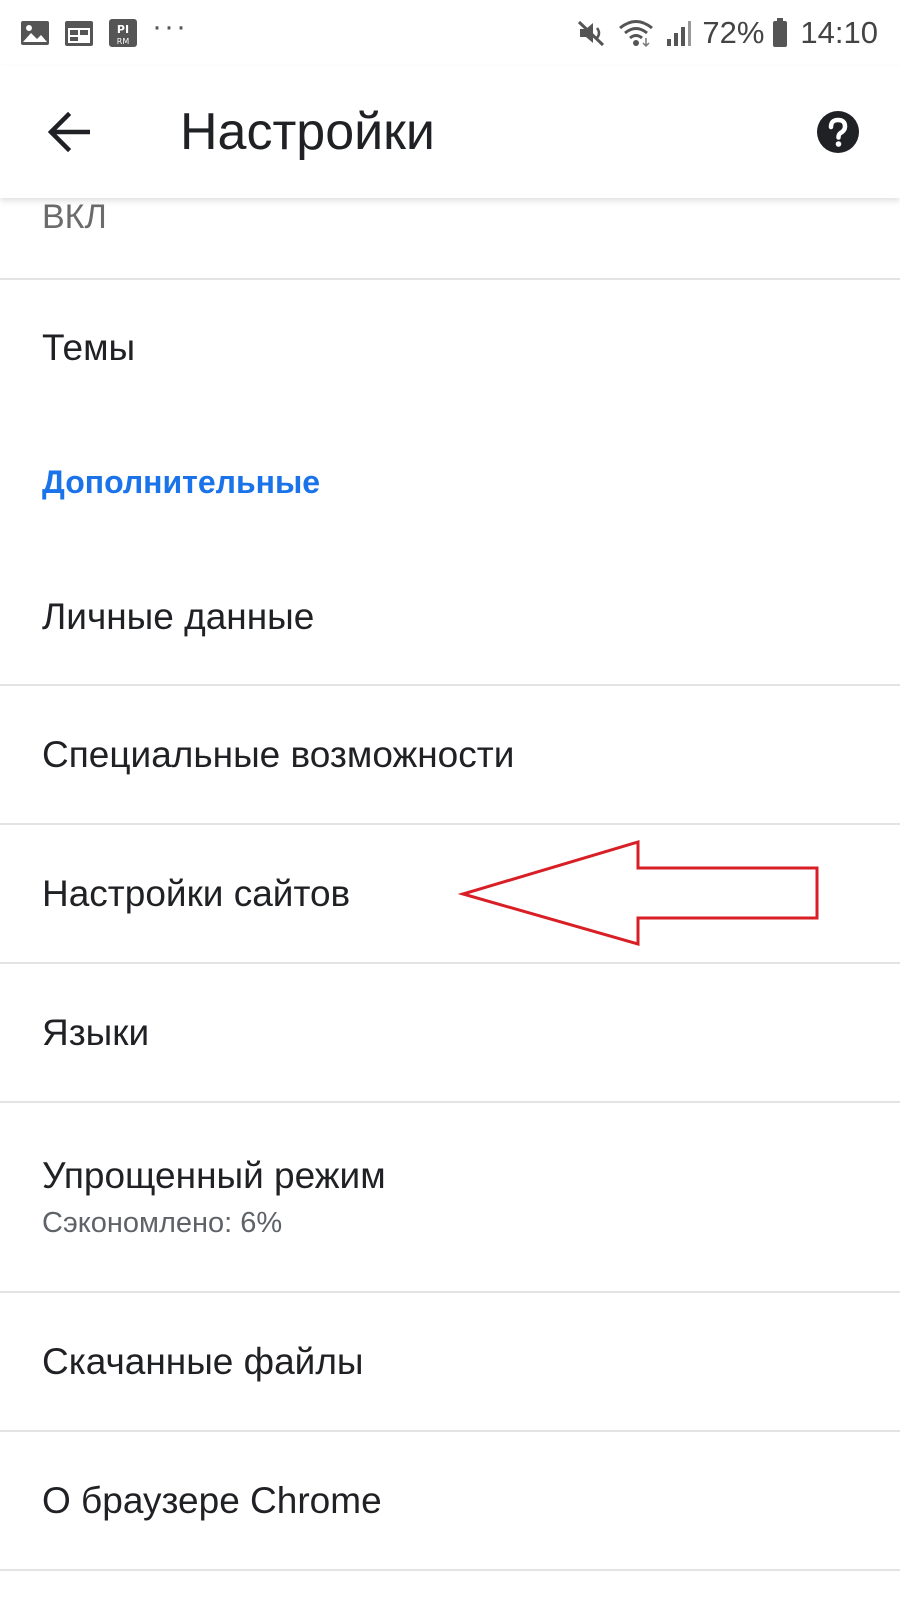  I want to click on settings-item-accessibility: Специальные возможности, so click(450, 755).